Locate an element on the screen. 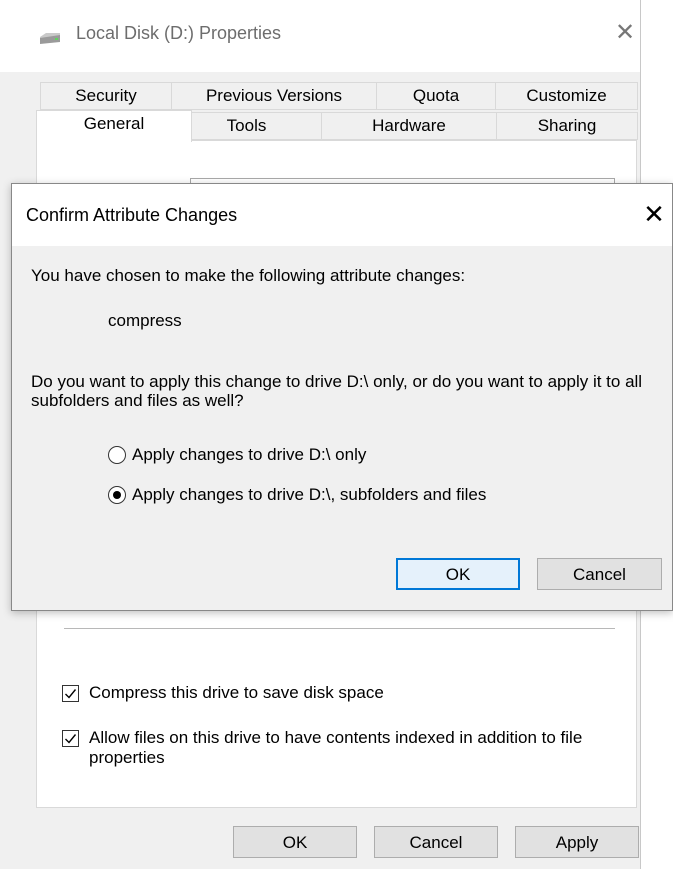 The image size is (673, 869). radio-drive-only is located at coordinates (117, 455).